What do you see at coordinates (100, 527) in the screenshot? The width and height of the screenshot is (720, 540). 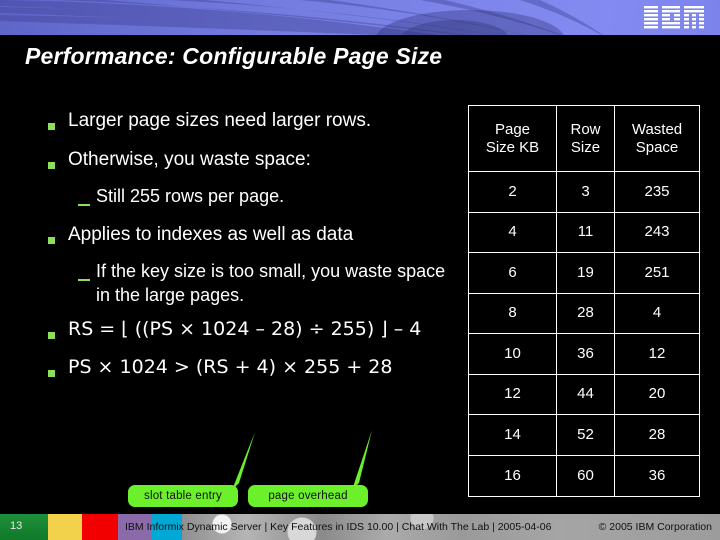 I see `footer-swatch-red` at bounding box center [100, 527].